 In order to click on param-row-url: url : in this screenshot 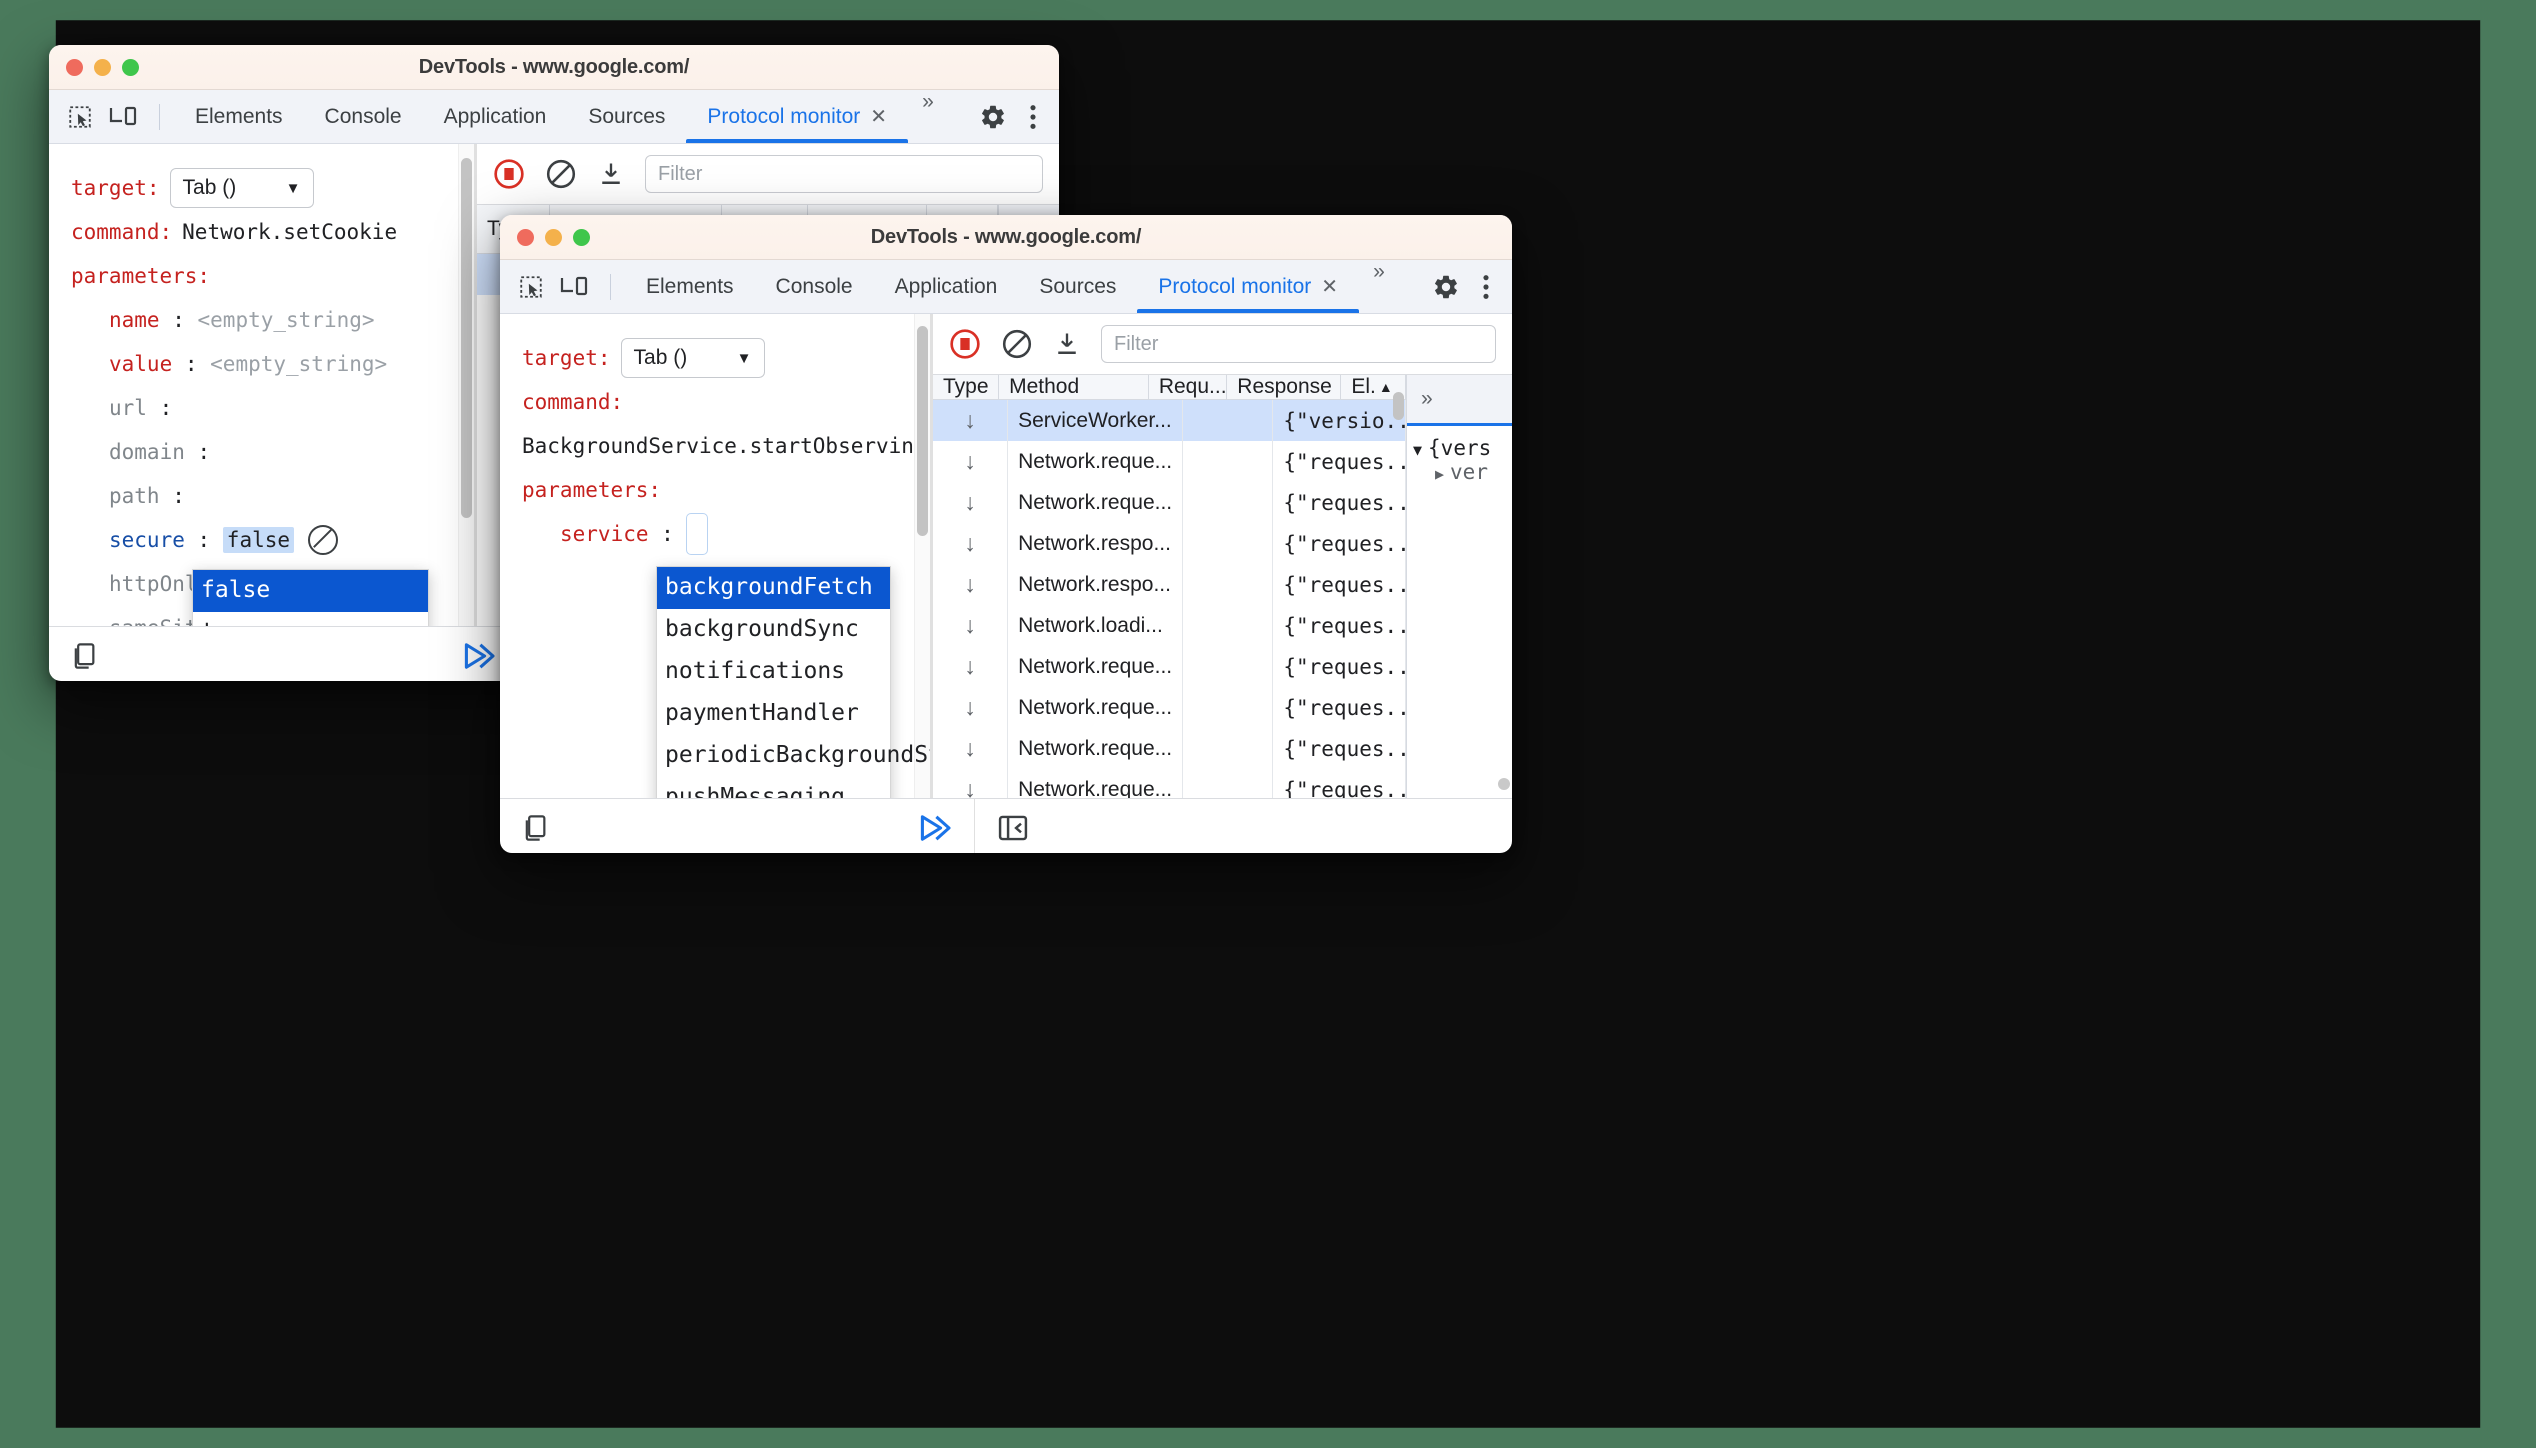, I will do `click(272, 408)`.